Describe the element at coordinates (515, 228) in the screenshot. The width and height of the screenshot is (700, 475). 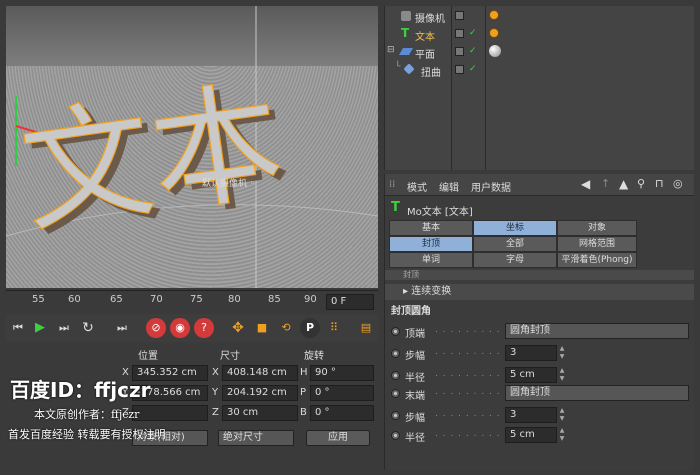
I see `tab-coordinates: 坐标` at that location.